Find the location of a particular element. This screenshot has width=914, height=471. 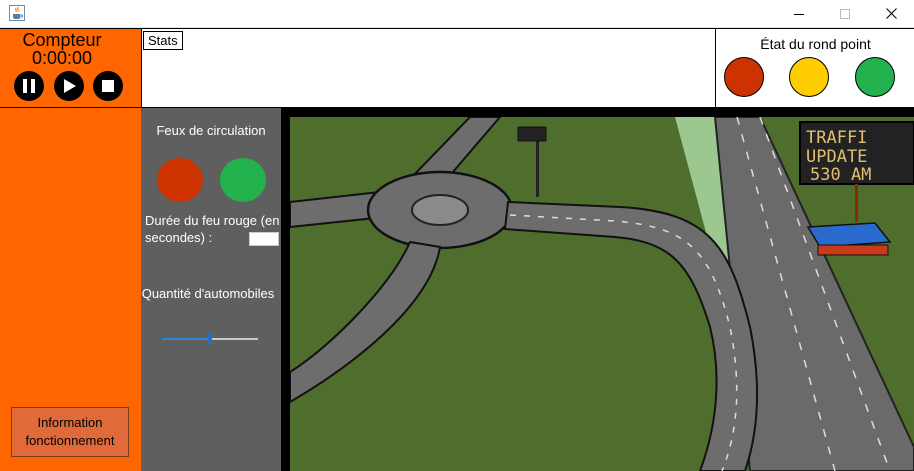

state-light-red is located at coordinates (744, 77).